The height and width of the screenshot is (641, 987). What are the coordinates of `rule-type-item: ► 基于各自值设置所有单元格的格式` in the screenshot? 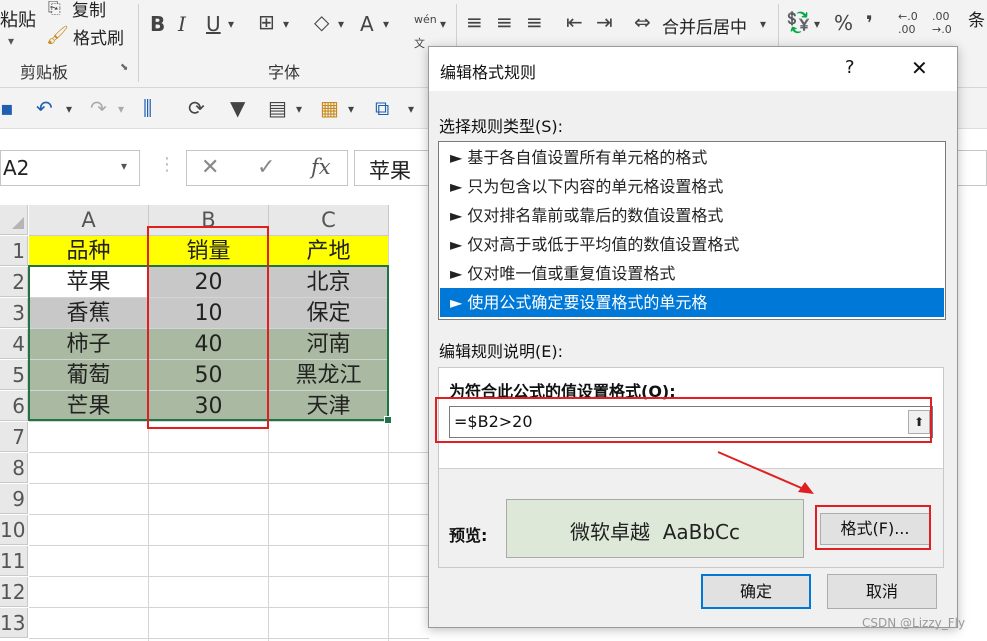 It's located at (692, 157).